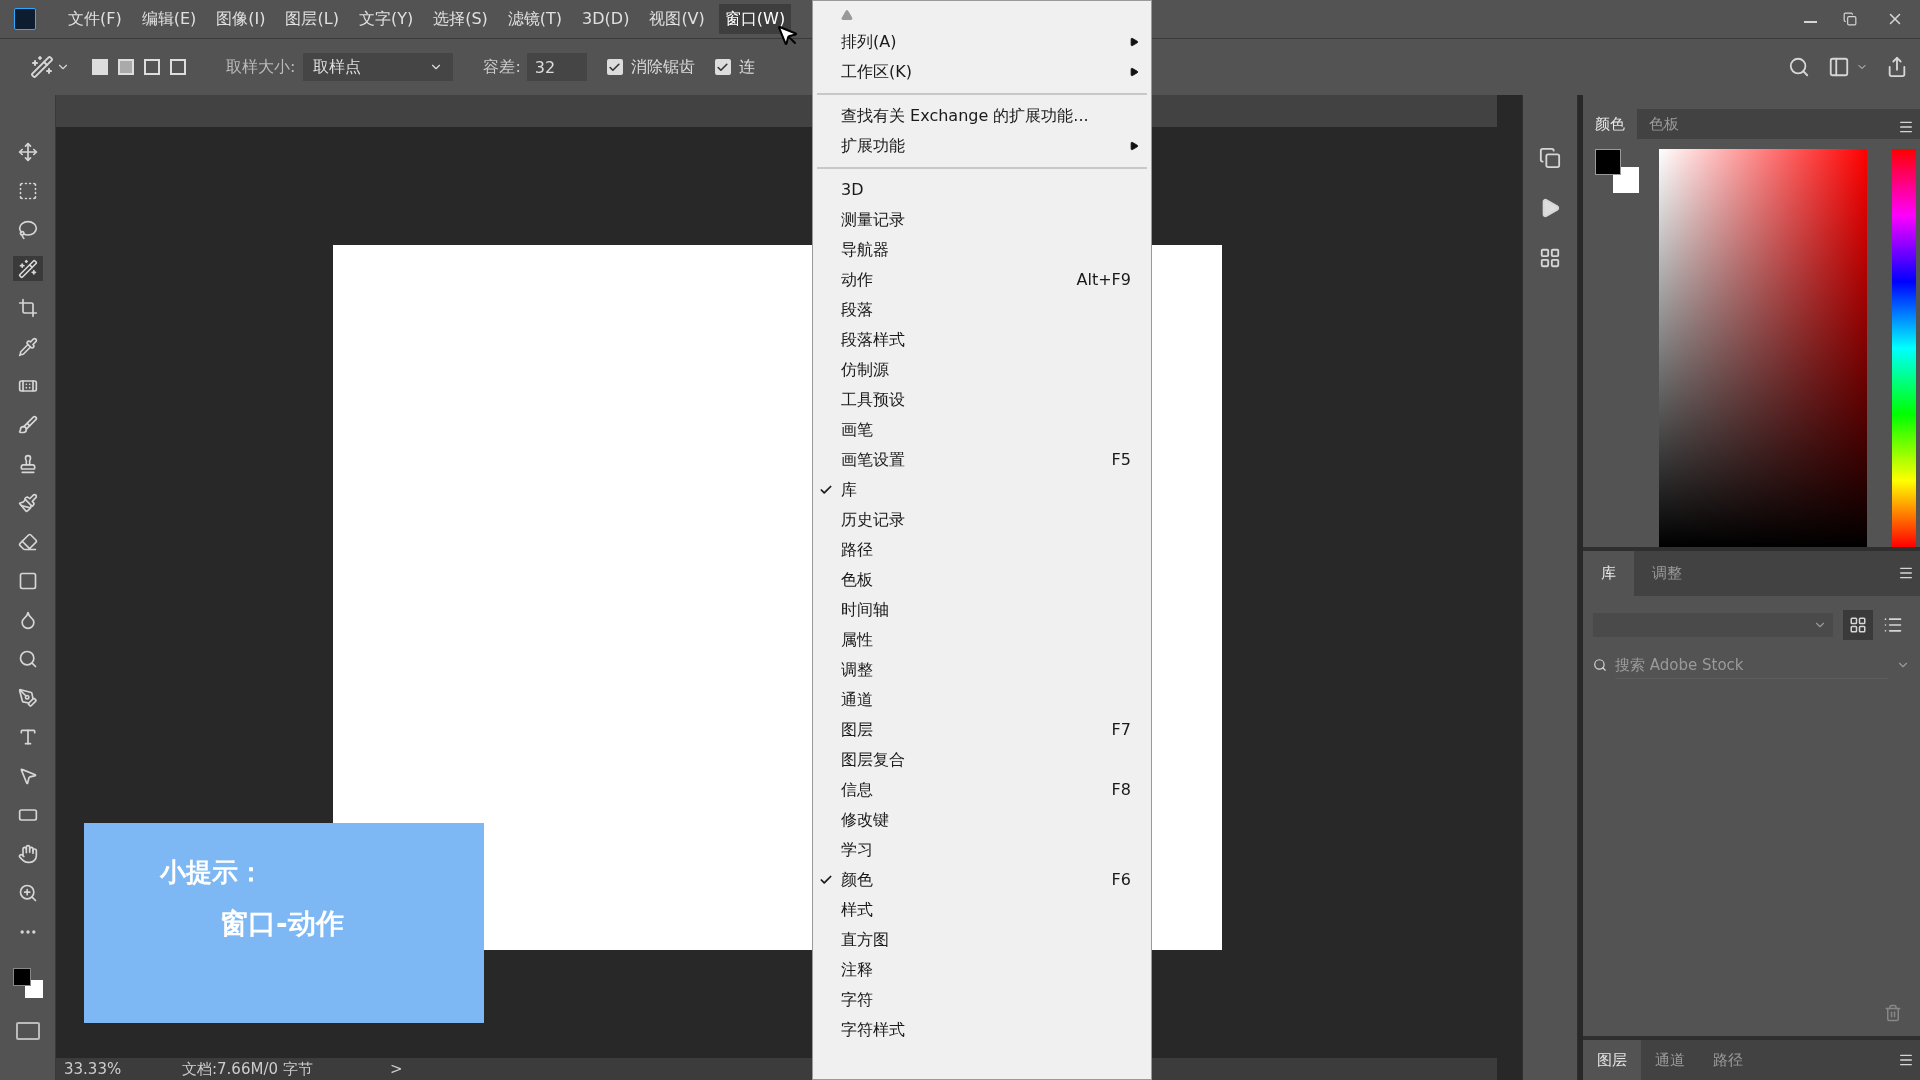  I want to click on checkbox-label: 消除锯齿, so click(662, 67).